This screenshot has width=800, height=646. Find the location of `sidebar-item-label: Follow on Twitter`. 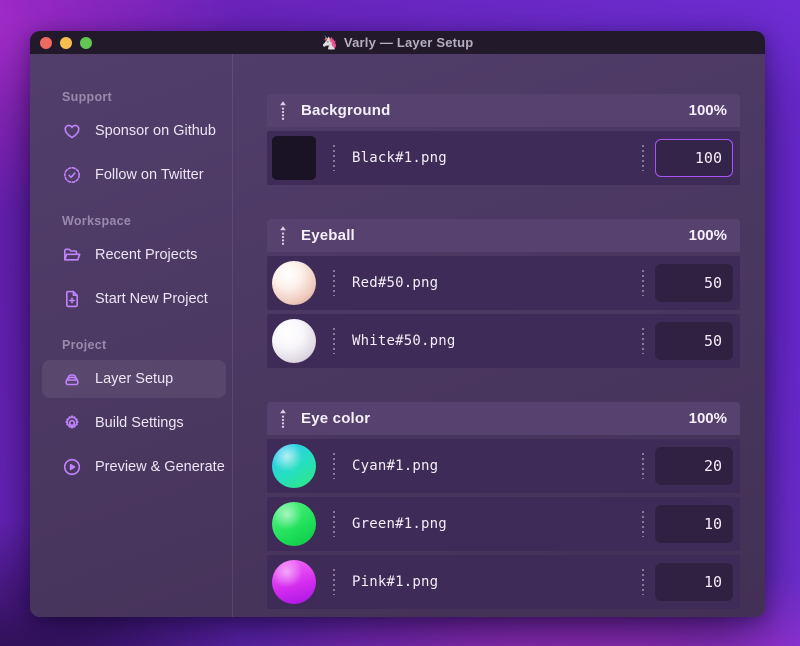

sidebar-item-label: Follow on Twitter is located at coordinates (149, 175).